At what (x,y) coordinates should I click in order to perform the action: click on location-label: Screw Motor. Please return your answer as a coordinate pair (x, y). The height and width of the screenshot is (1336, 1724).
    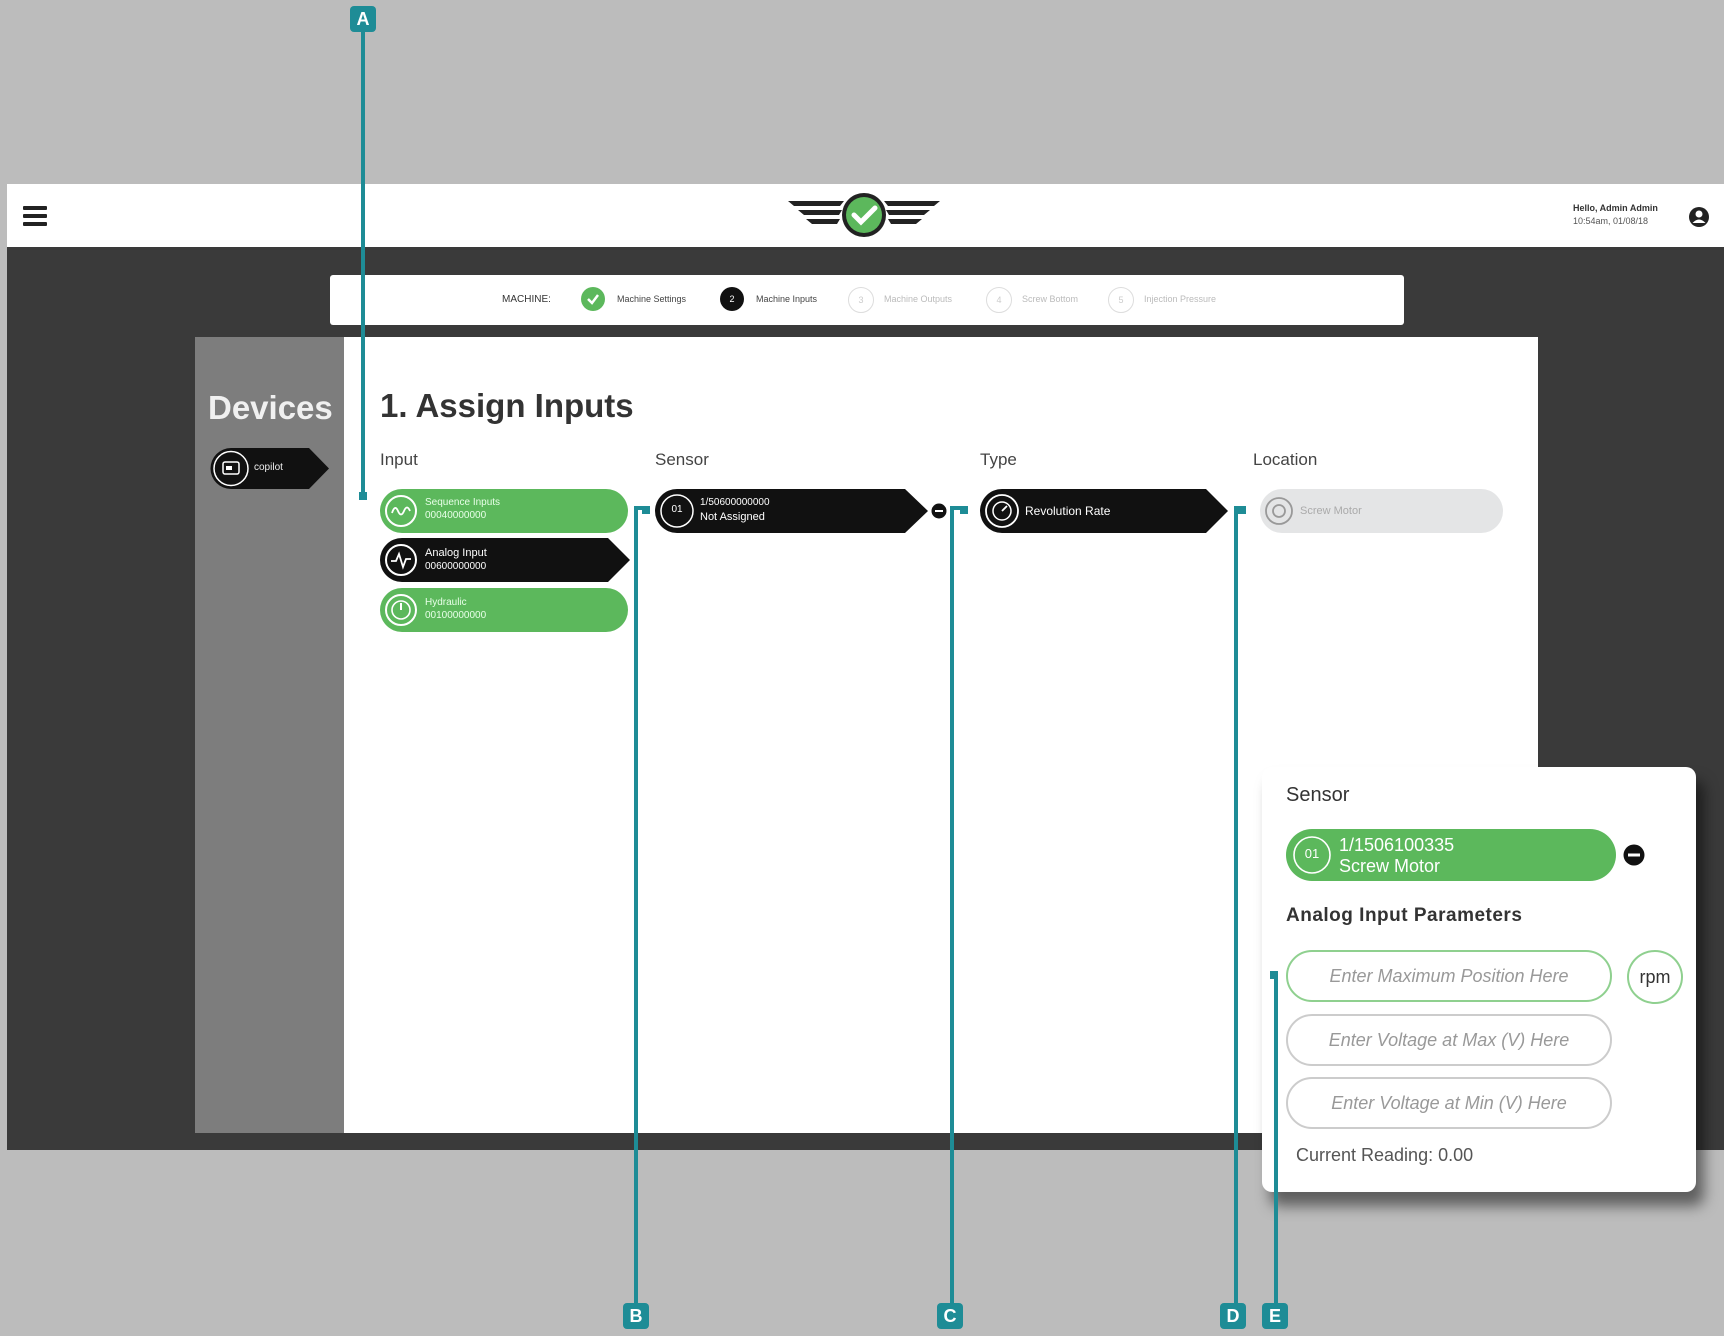
    Looking at the image, I should click on (1331, 511).